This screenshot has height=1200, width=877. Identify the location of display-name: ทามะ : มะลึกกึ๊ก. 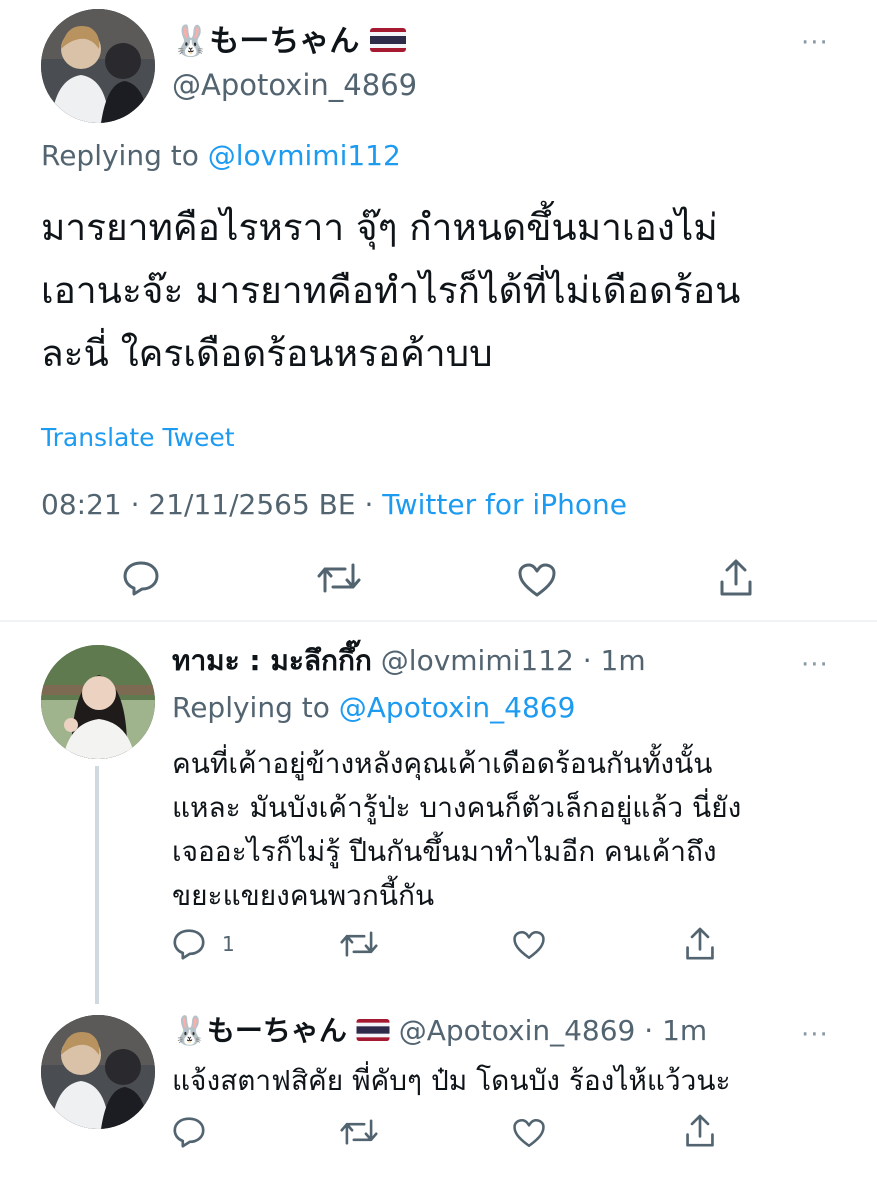
(272, 660).